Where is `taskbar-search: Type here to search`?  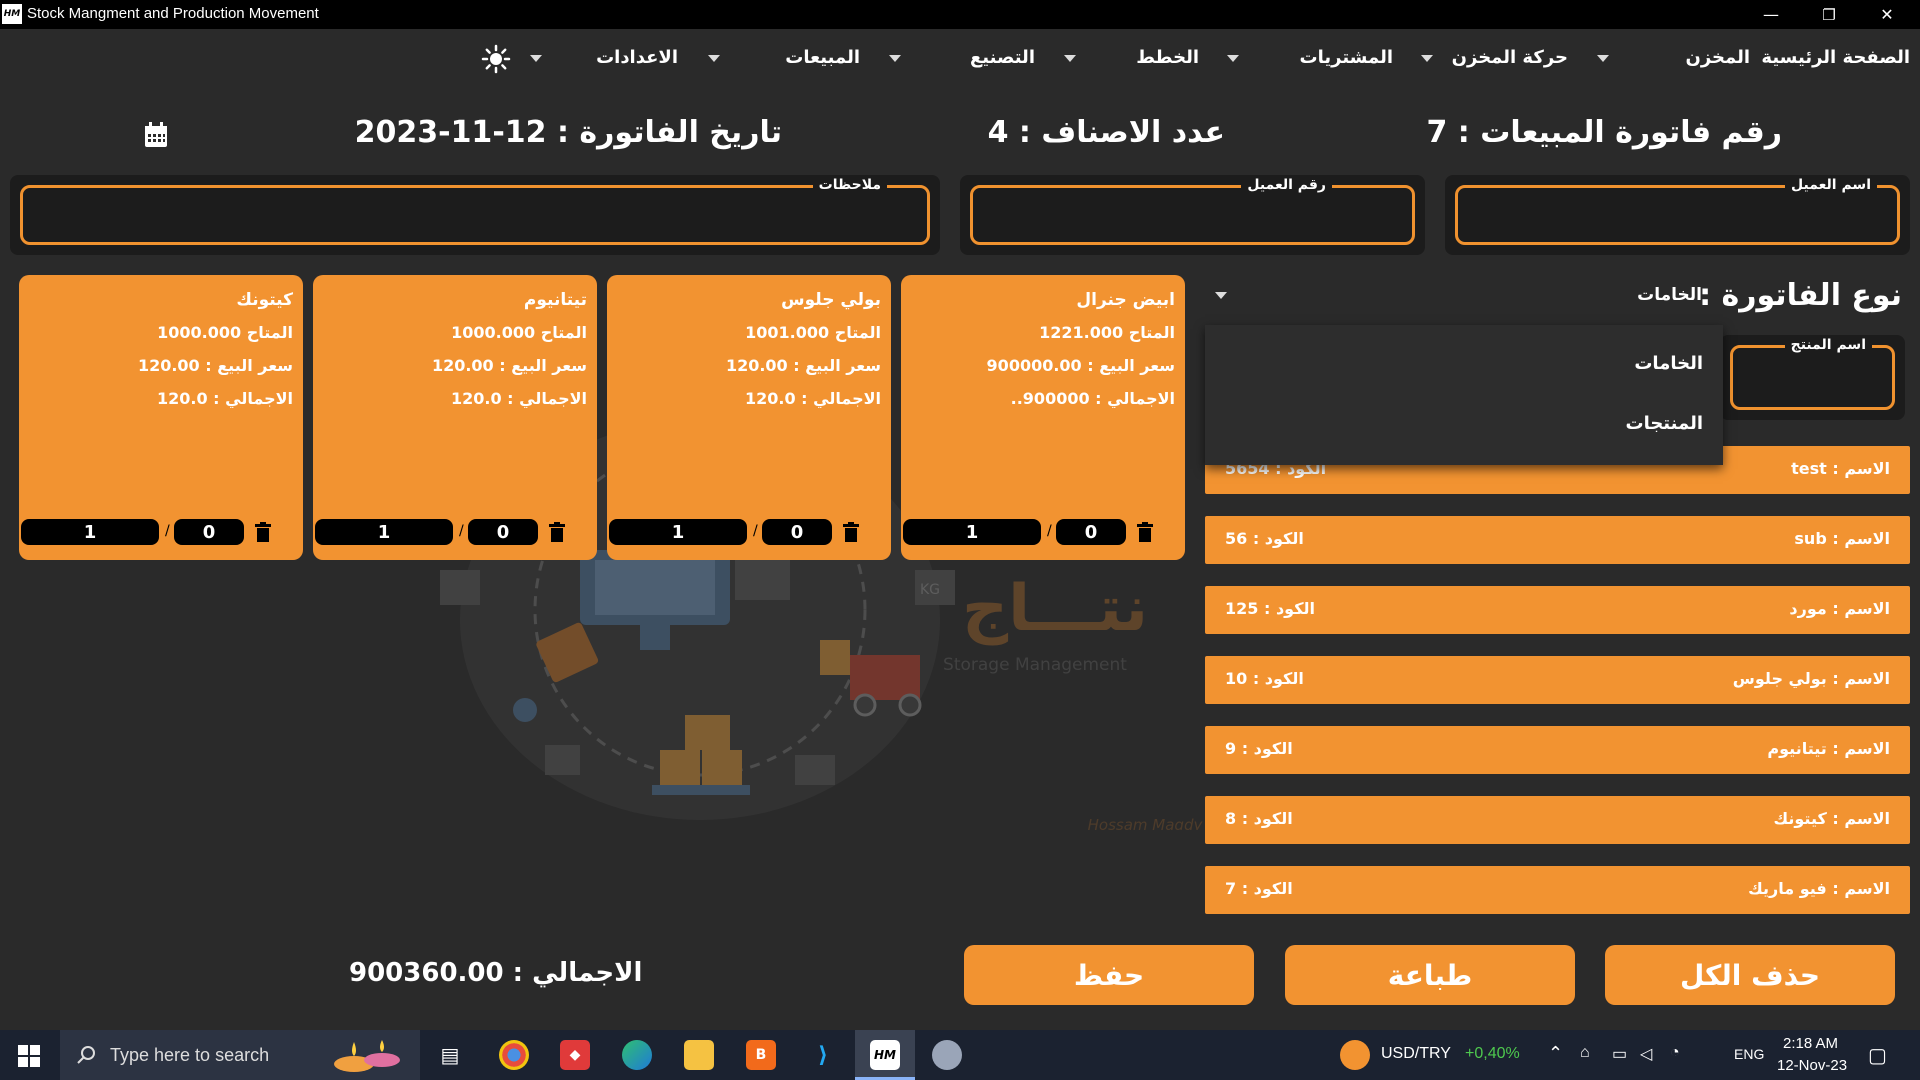 taskbar-search: Type here to search is located at coordinates (240, 1055).